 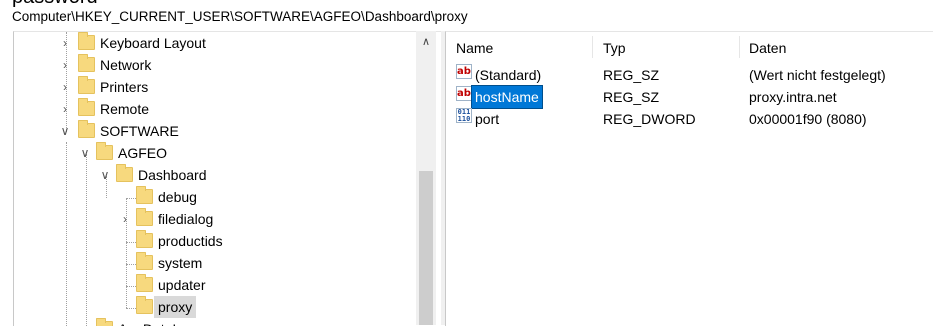 I want to click on value-data: (Wert nicht festgelegt), so click(x=817, y=75).